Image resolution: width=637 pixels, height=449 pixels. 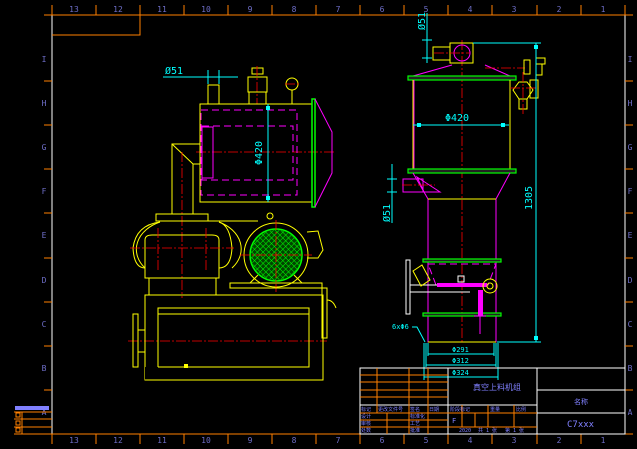 What do you see at coordinates (366, 423) in the screenshot?
I see `svg-text: 审核` at bounding box center [366, 423].